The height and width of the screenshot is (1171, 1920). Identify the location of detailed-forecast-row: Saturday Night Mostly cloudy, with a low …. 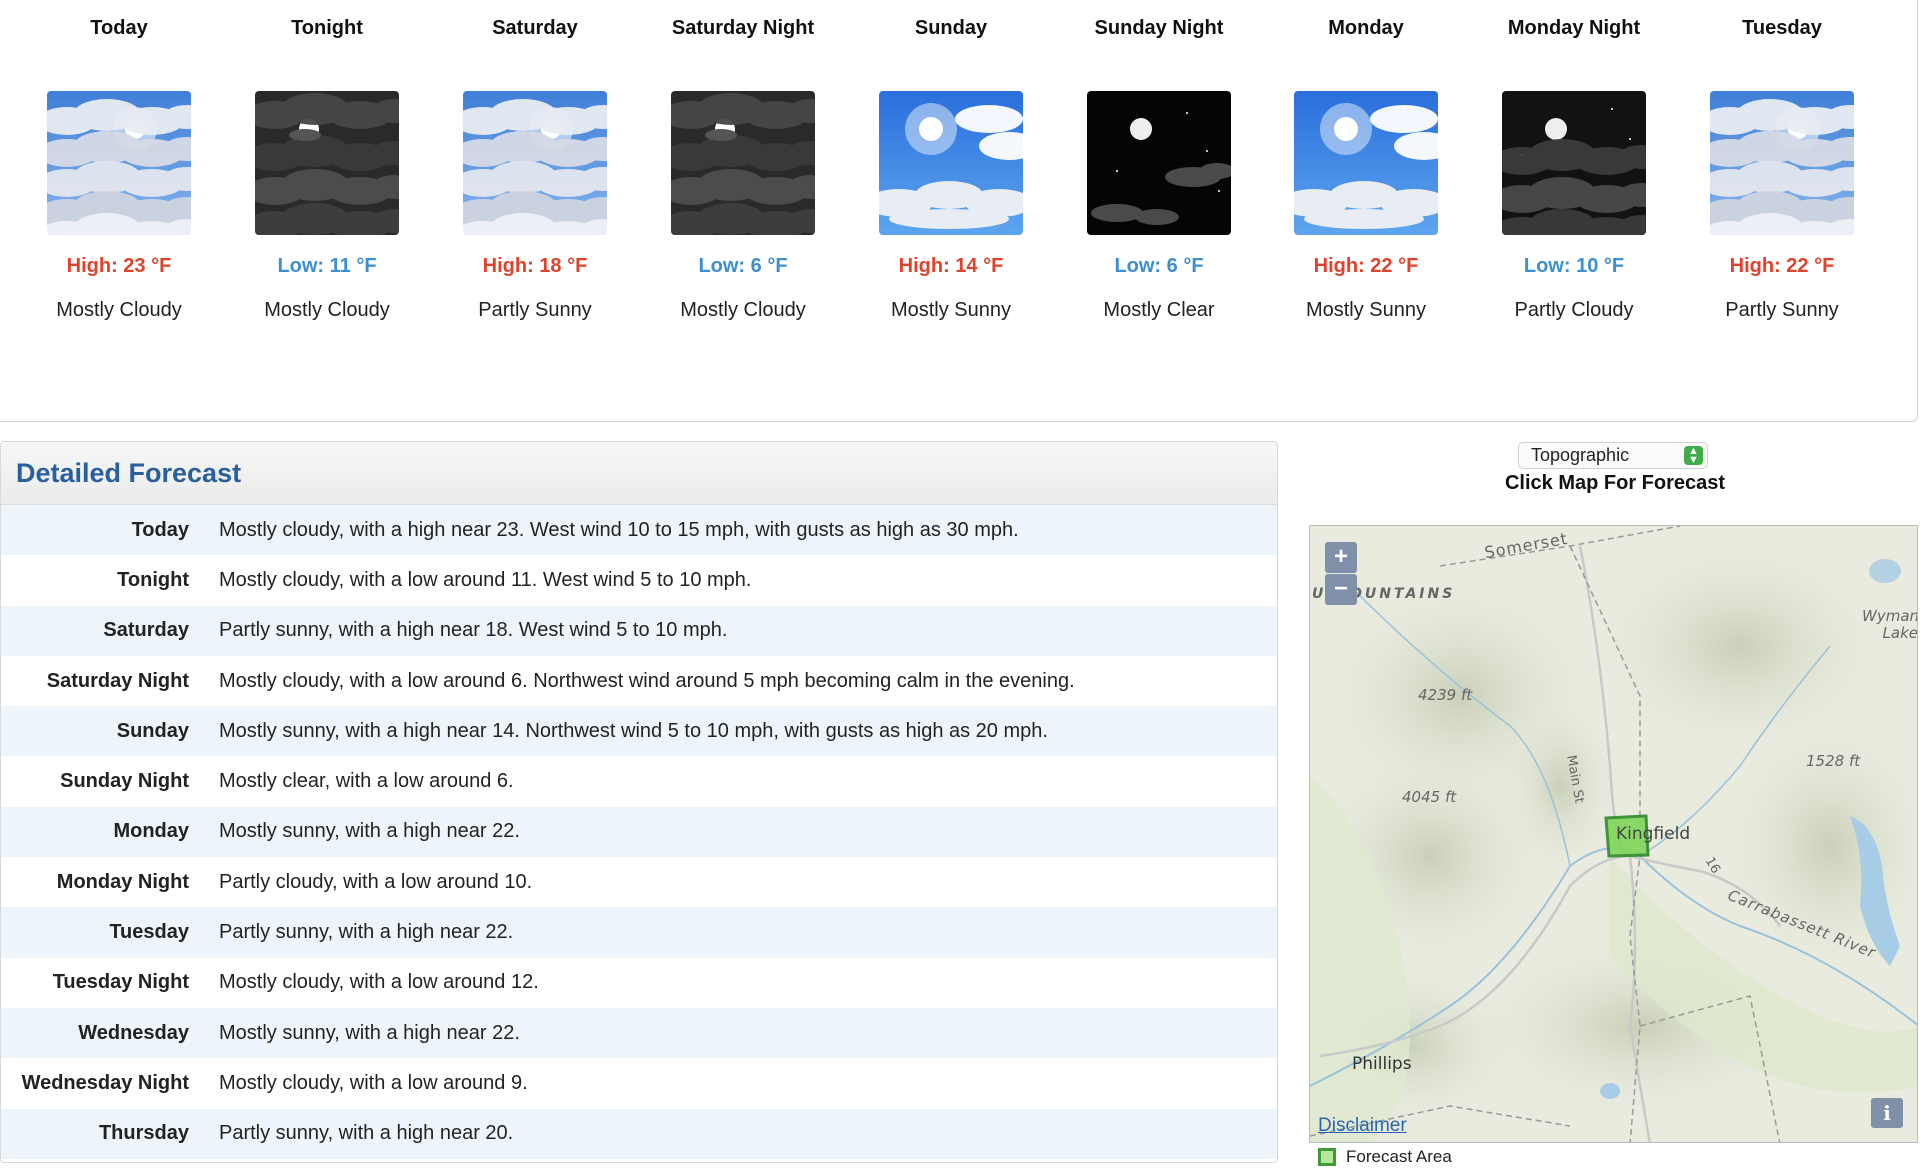
(639, 681).